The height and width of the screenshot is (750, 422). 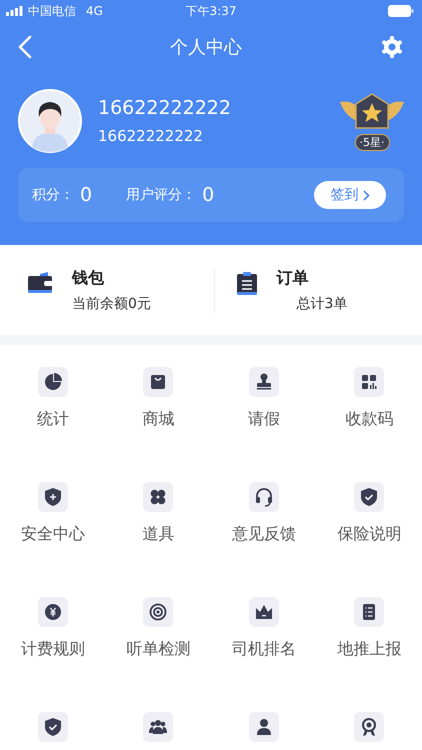 I want to click on avatar, so click(x=50, y=121).